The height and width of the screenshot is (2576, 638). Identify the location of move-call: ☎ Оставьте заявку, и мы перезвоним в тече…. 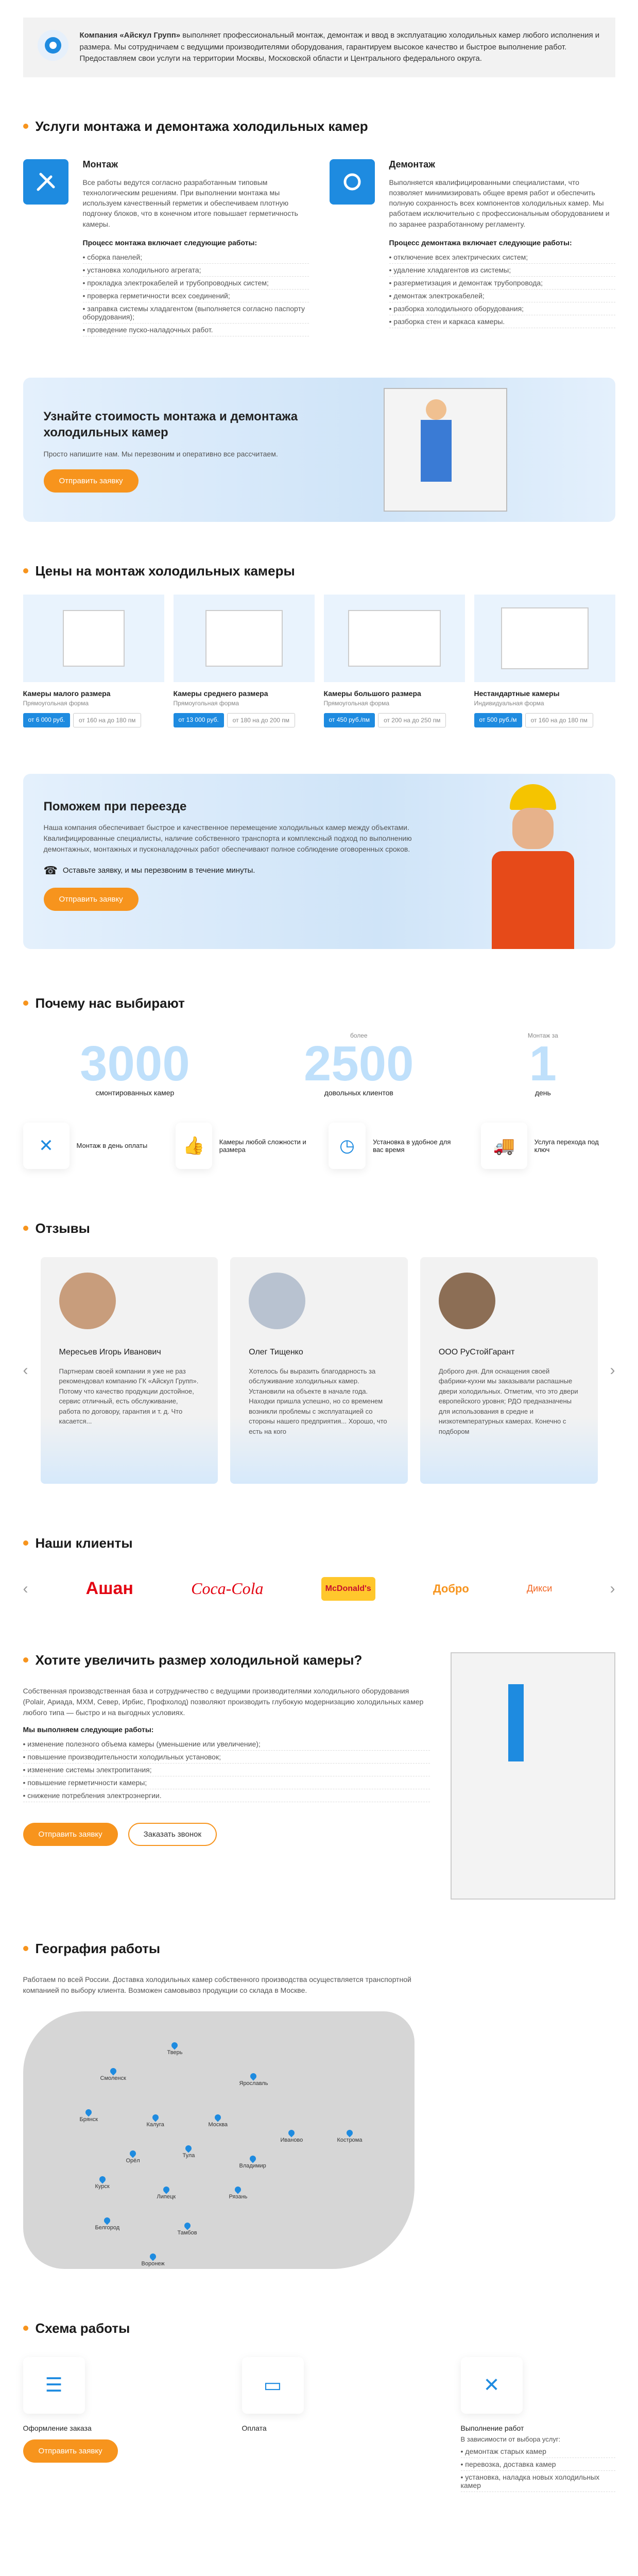
(149, 870).